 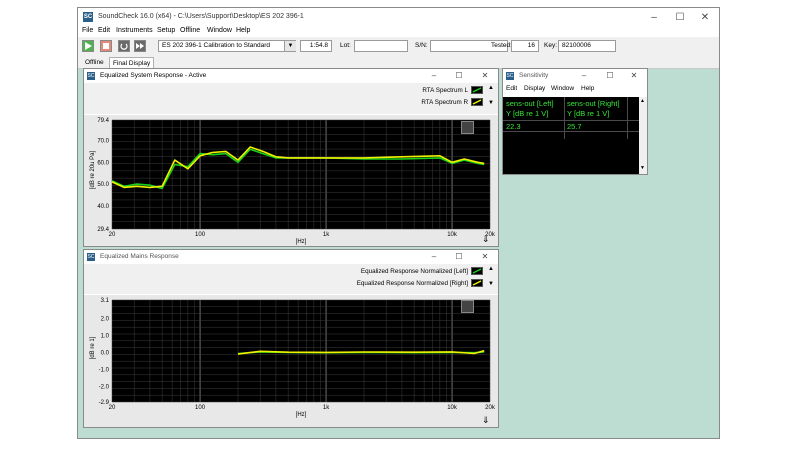 I want to click on window-title-bar: SC Equalized Mains Response – ☐ ✕, so click(x=291, y=256).